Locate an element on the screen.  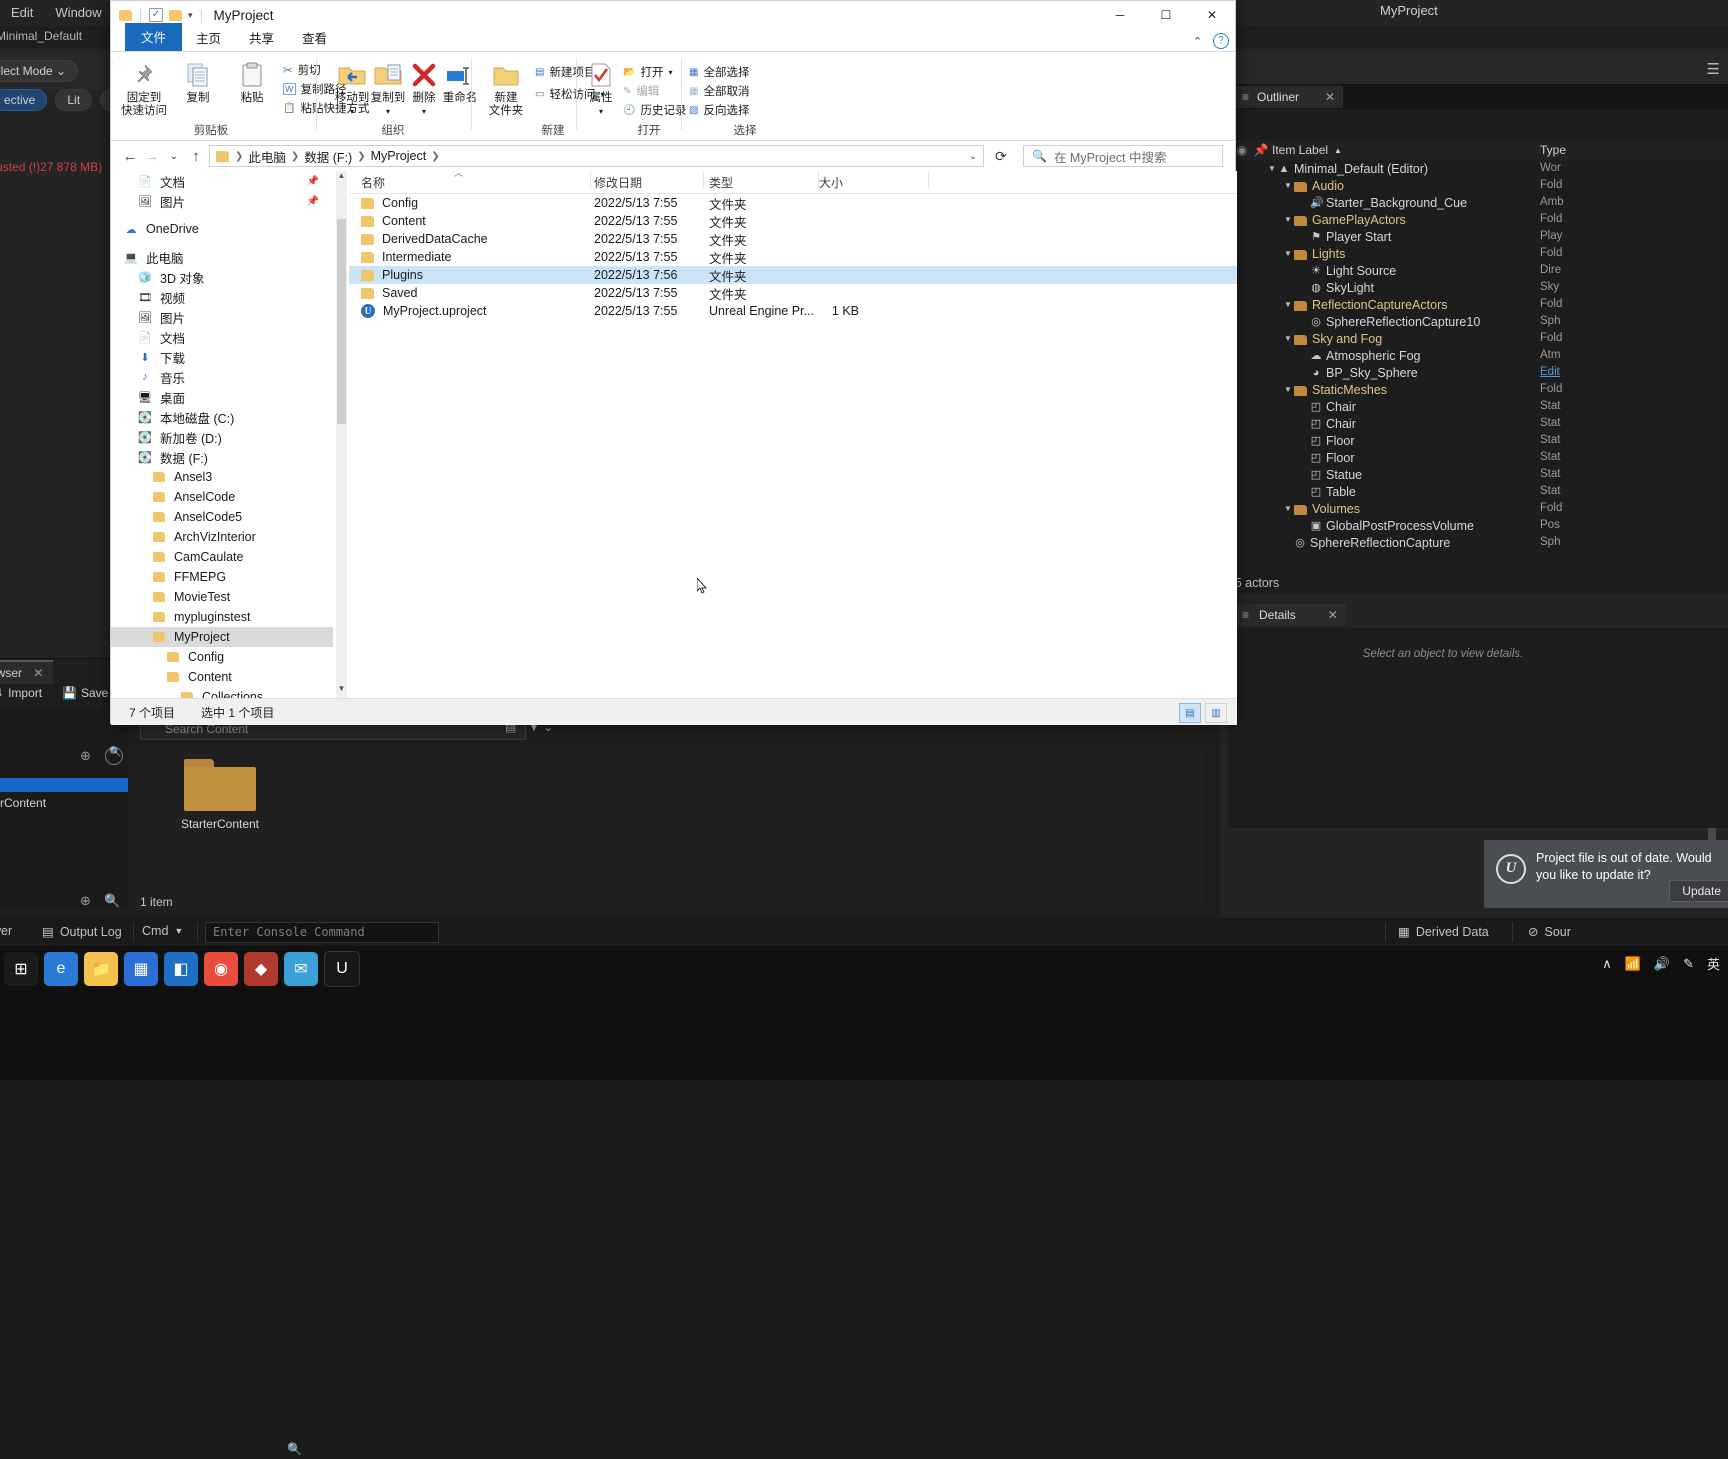
volume-icon: 🔊 is located at coordinates (1662, 964).